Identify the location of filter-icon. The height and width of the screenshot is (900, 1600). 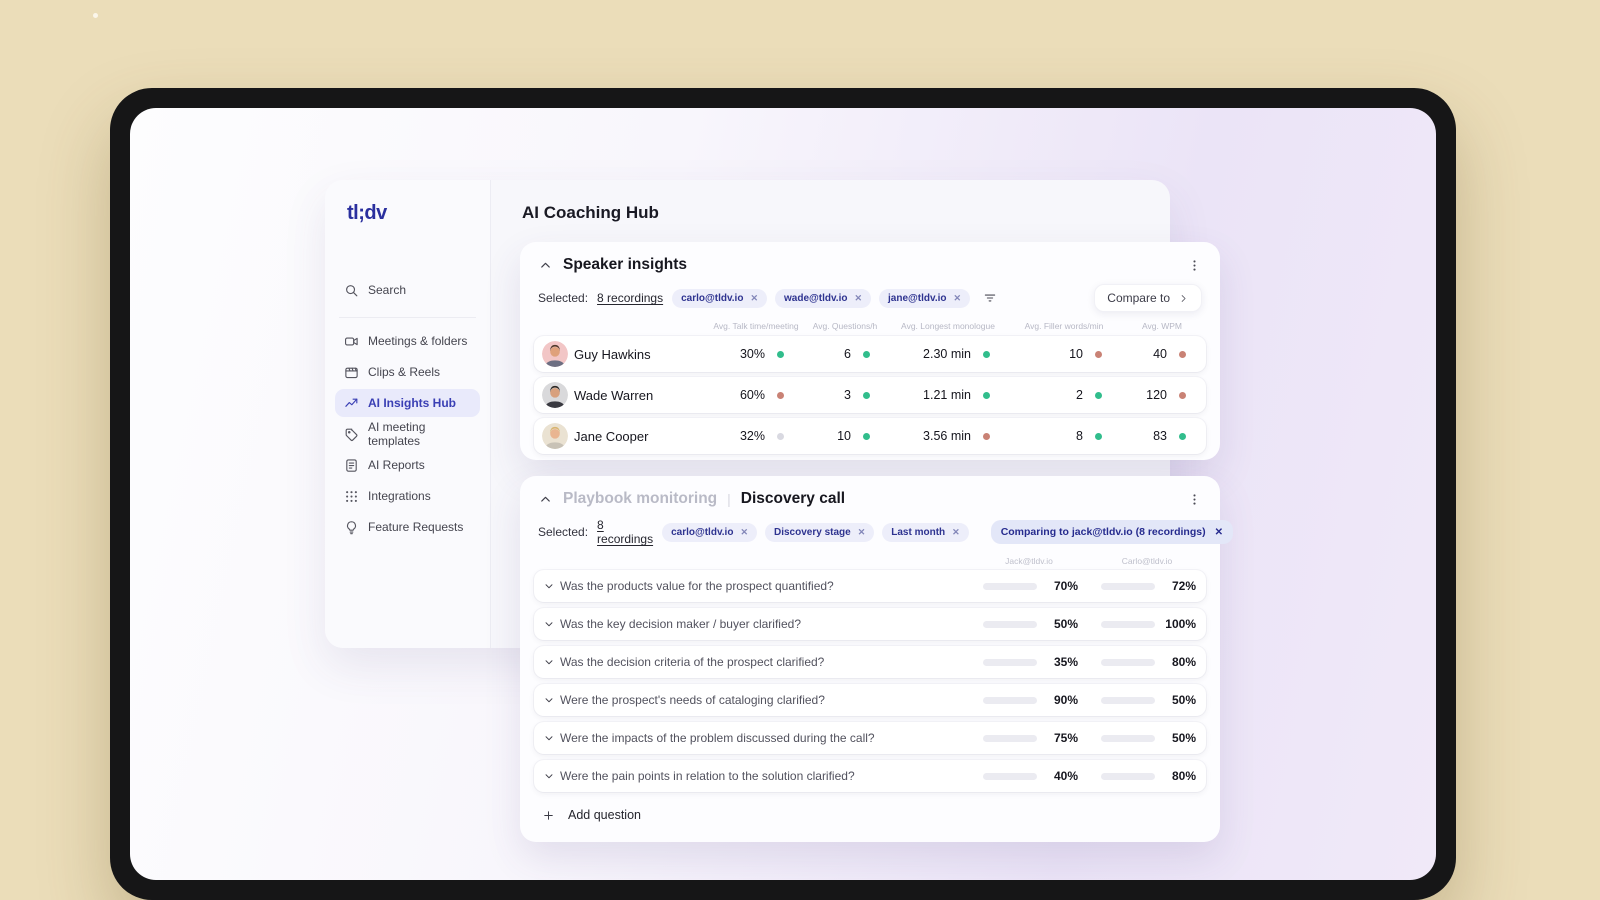
(990, 298).